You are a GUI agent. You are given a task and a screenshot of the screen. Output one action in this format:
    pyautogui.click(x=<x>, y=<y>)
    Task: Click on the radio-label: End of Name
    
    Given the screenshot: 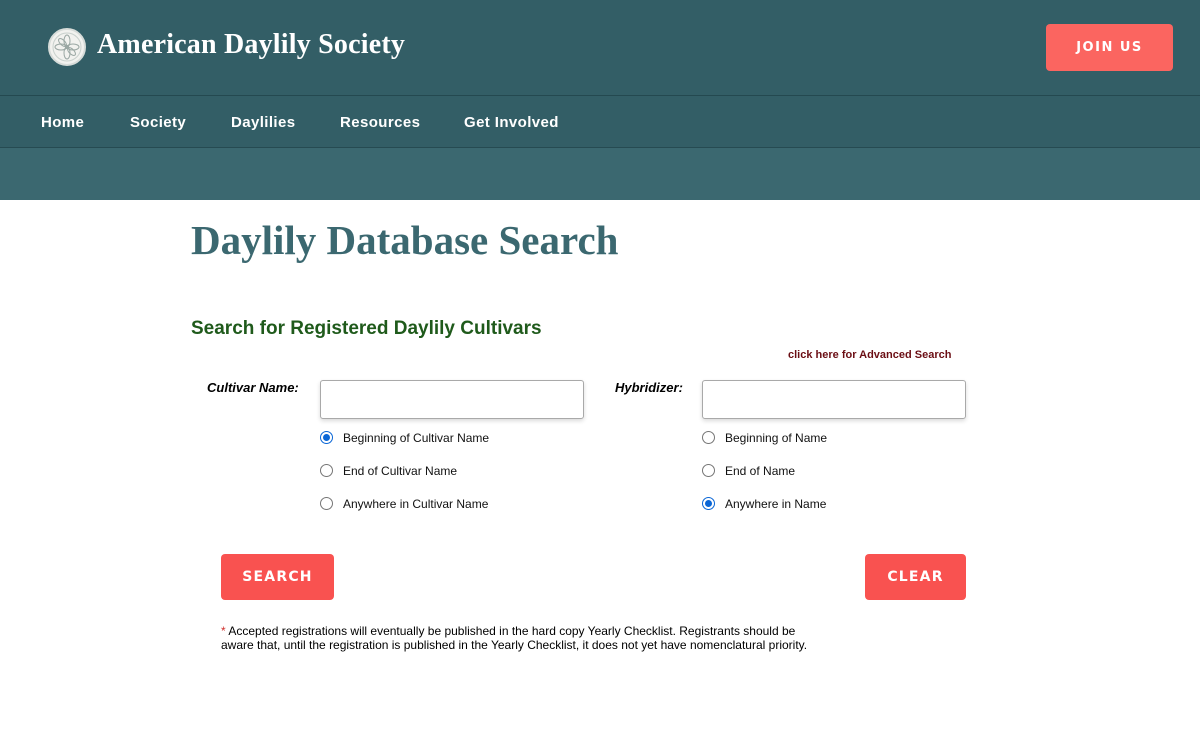 What is the action you would take?
    pyautogui.click(x=760, y=471)
    